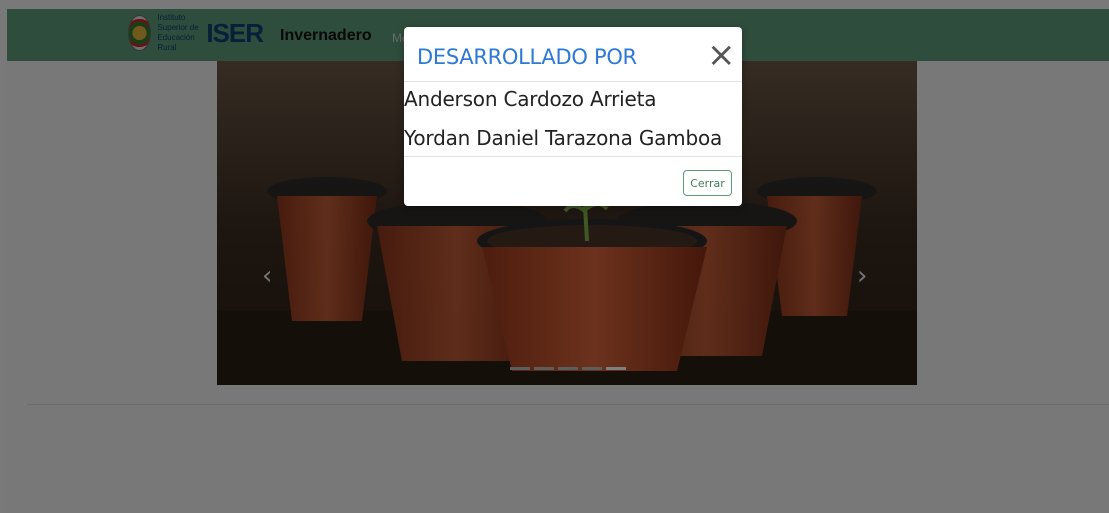 This screenshot has height=513, width=1109. I want to click on close-icon: ×, so click(721, 55).